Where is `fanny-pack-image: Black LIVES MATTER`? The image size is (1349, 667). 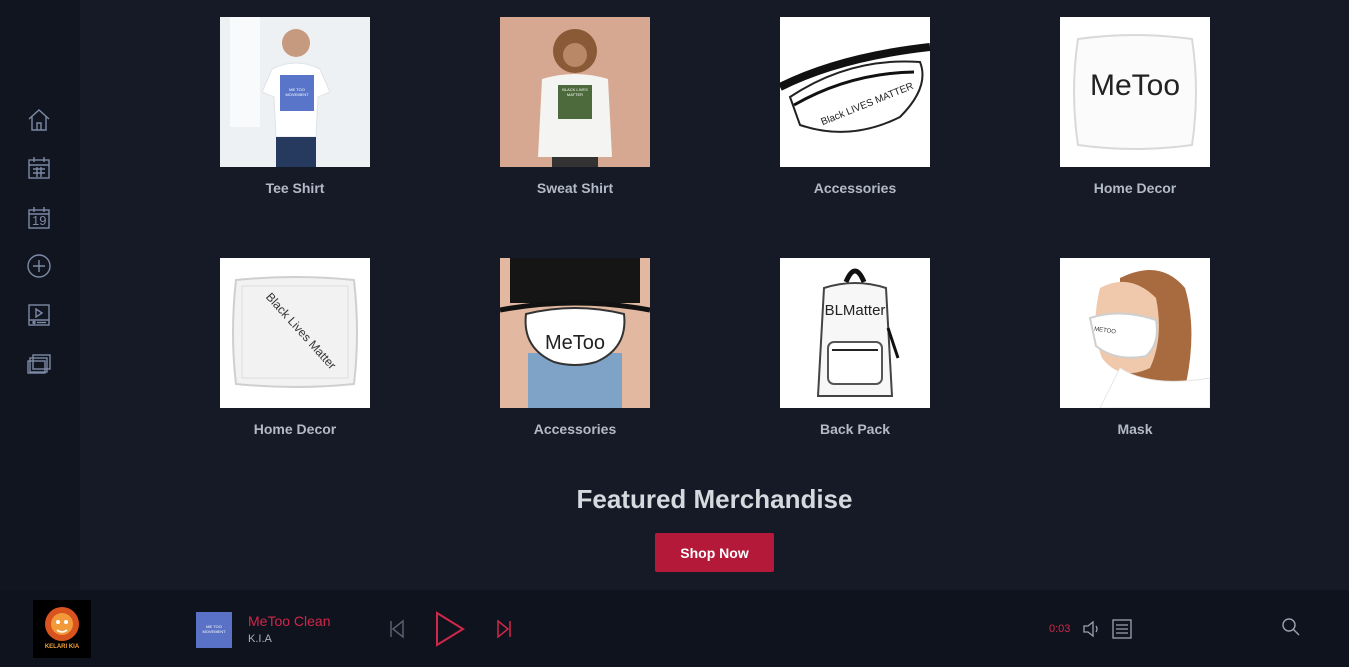 fanny-pack-image: Black LIVES MATTER is located at coordinates (855, 92).